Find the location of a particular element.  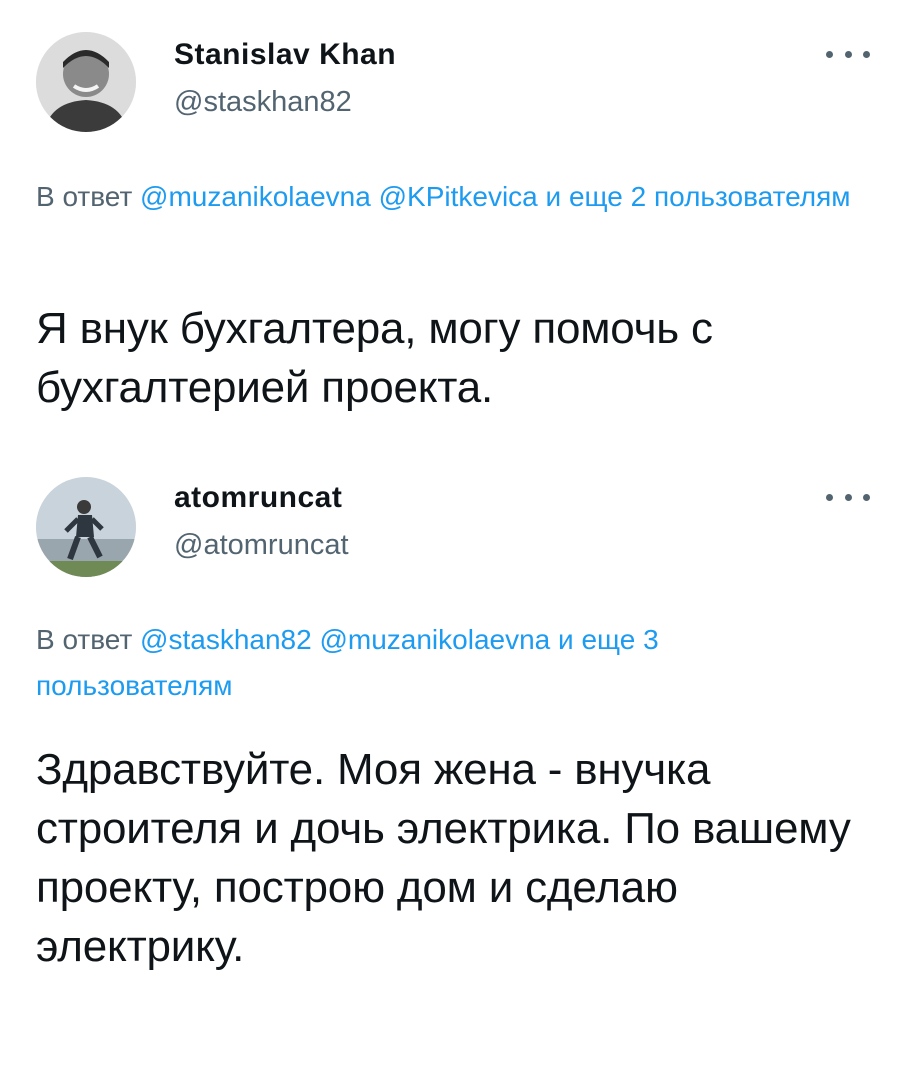

handle: @staskhan82 is located at coordinates (263, 102).